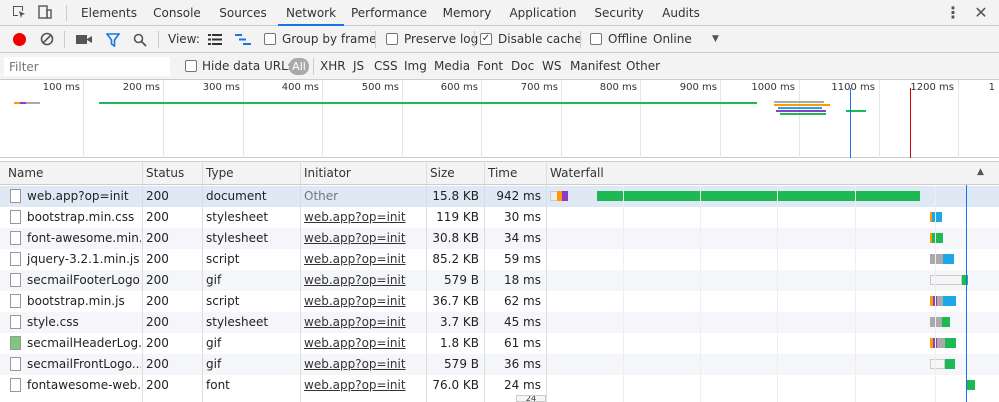  I want to click on overview-waterfall-icon, so click(243, 39).